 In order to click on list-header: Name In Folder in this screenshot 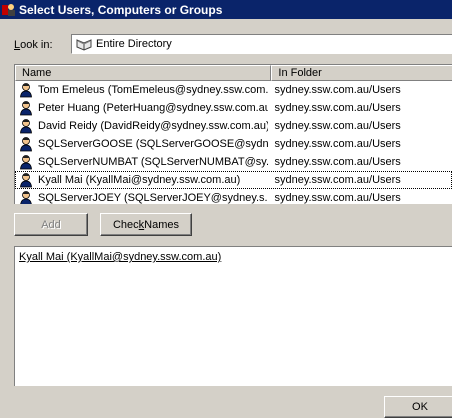, I will do `click(233, 73)`.